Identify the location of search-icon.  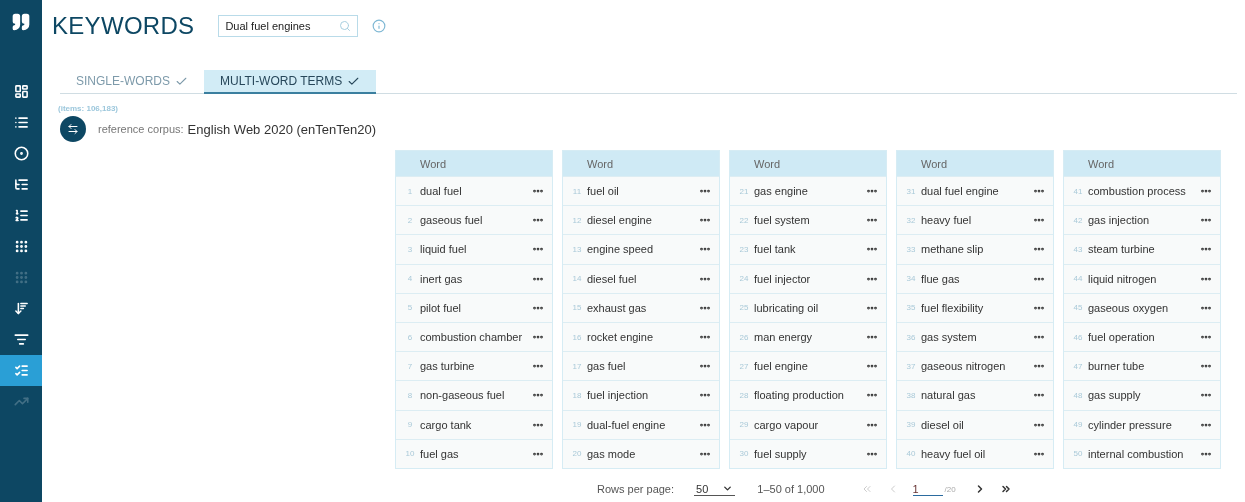
(345, 26).